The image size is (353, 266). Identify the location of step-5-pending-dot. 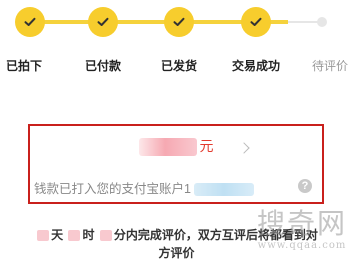
(322, 22).